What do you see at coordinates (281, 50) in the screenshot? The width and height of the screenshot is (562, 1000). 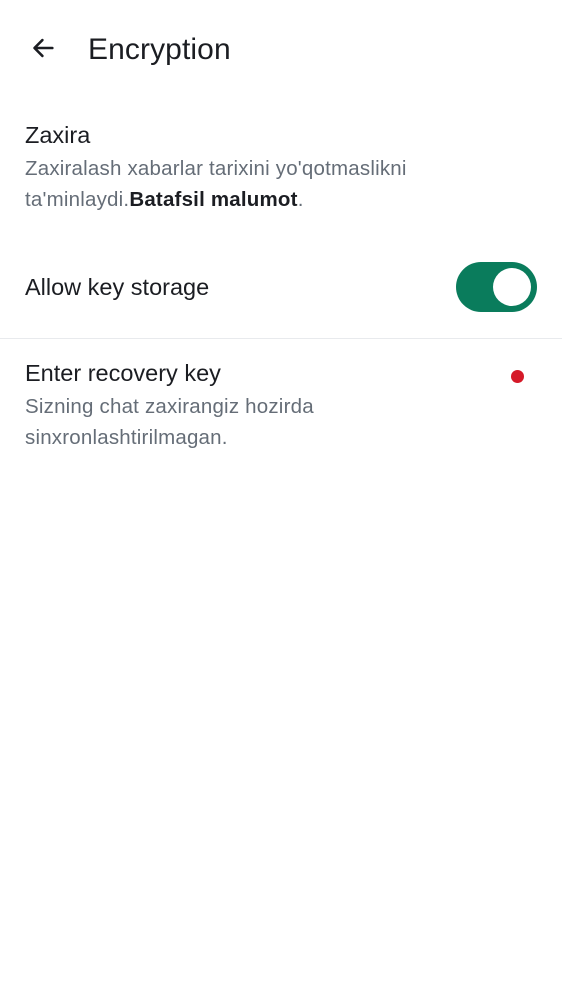 I see `top-app-bar: Encryption` at bounding box center [281, 50].